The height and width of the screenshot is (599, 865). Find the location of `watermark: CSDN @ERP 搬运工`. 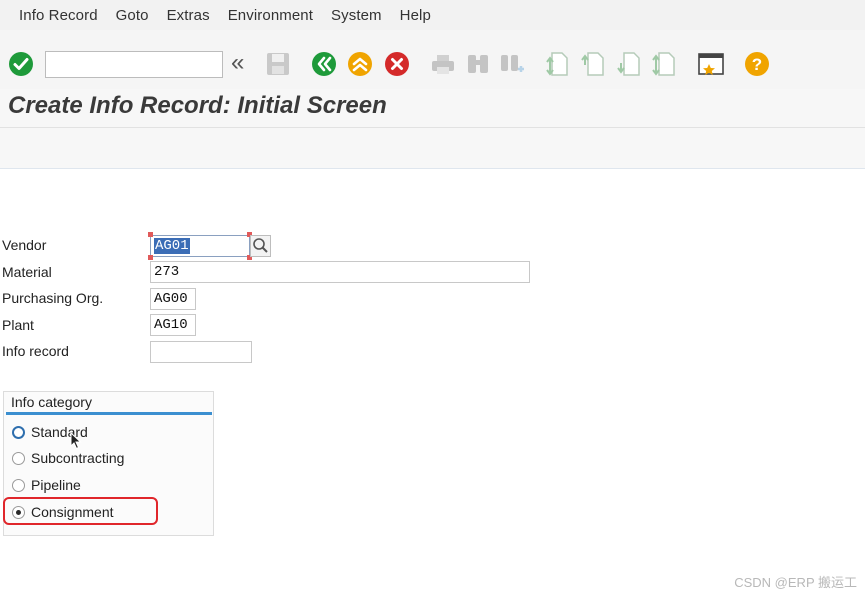

watermark: CSDN @ERP 搬运工 is located at coordinates (795, 582).